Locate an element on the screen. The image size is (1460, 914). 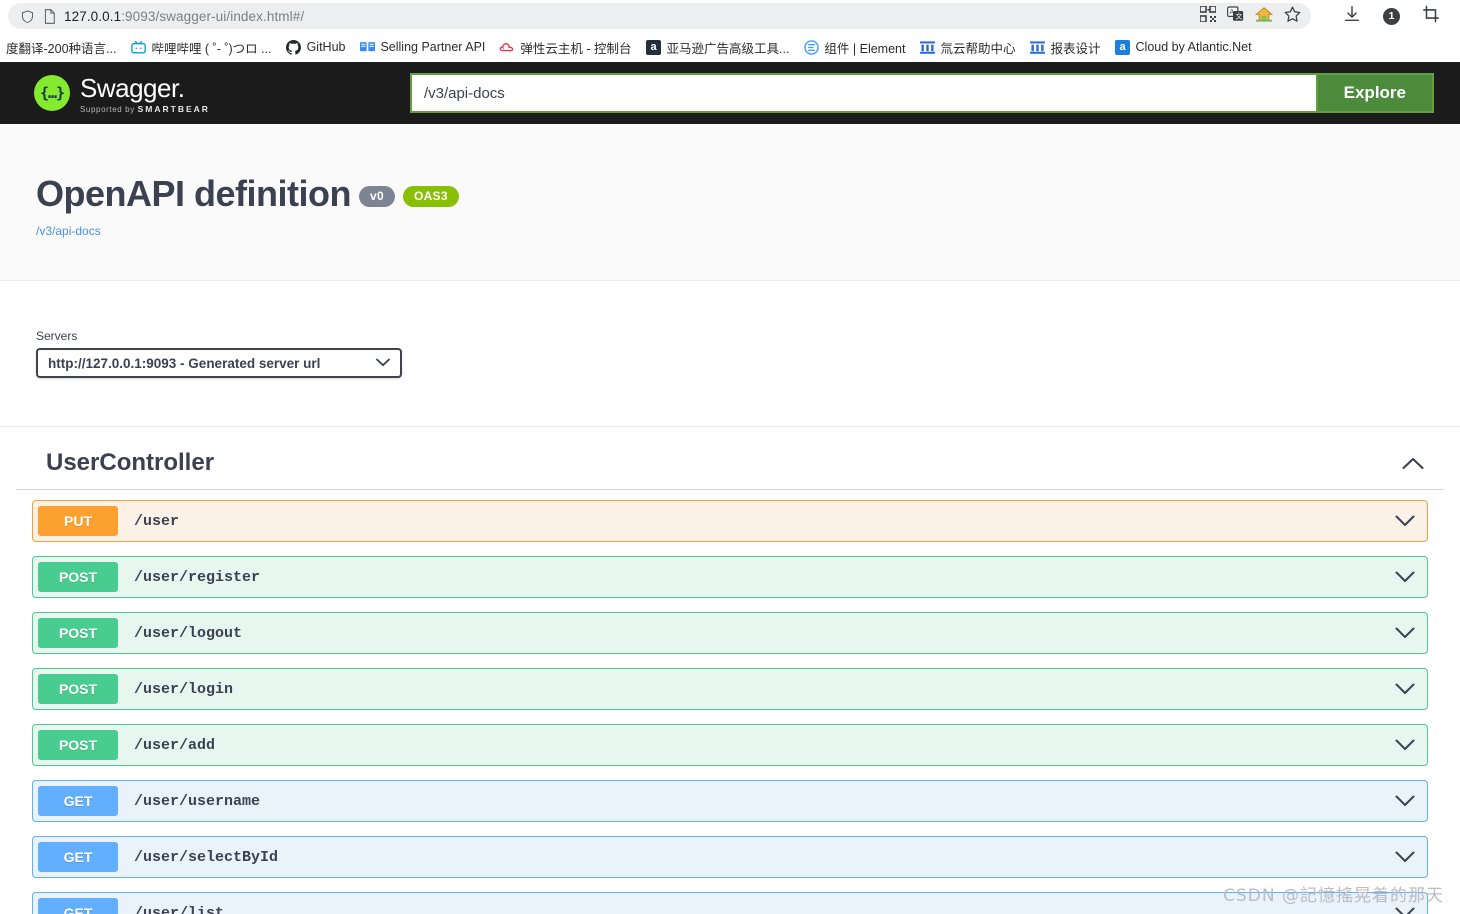
tag-name: UserController is located at coordinates (130, 462).